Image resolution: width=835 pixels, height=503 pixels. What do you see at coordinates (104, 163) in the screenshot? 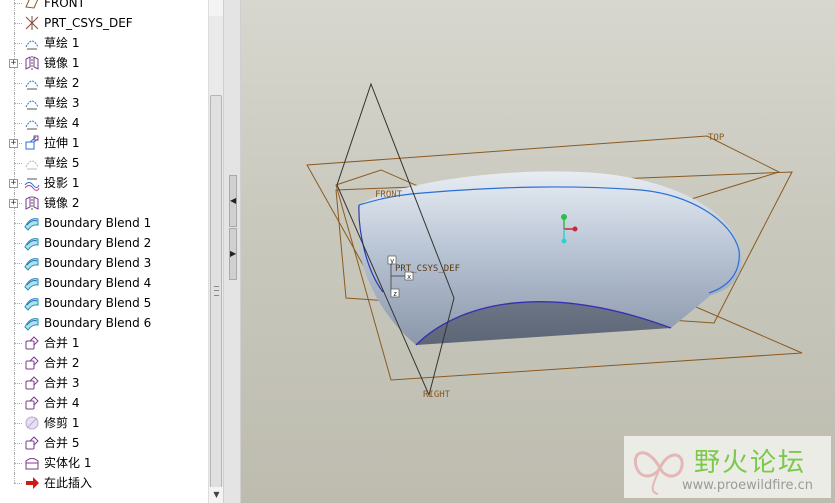
I see `tree-item: 草绘 5` at bounding box center [104, 163].